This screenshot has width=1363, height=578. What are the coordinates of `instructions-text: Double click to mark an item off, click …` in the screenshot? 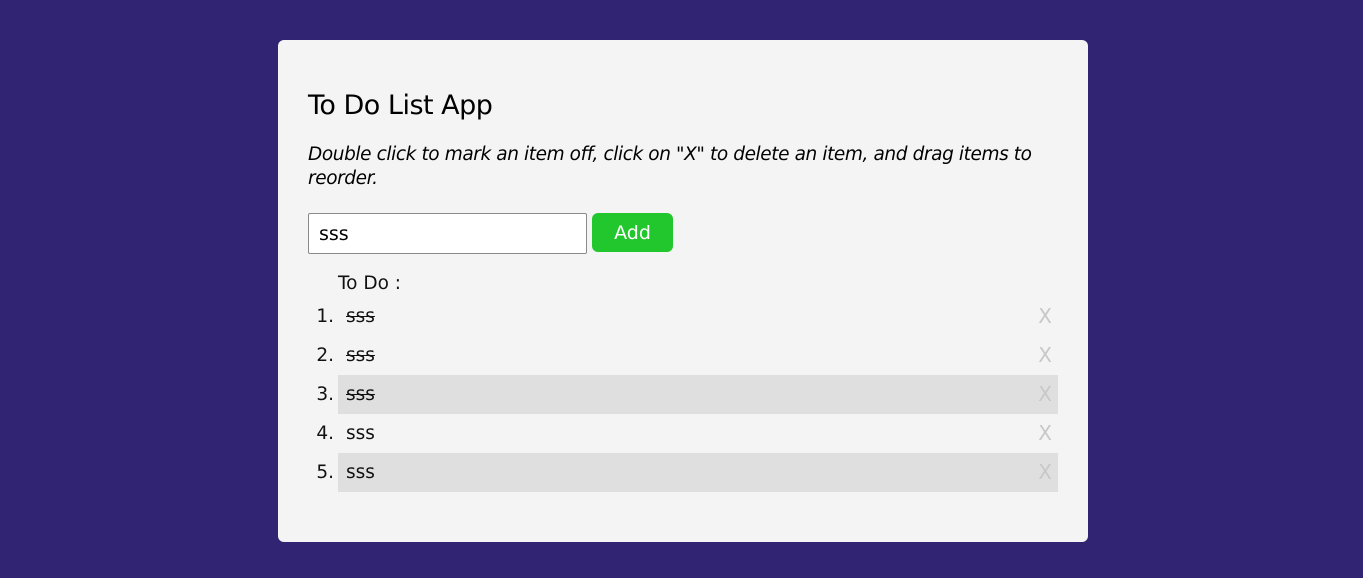 It's located at (670, 166).